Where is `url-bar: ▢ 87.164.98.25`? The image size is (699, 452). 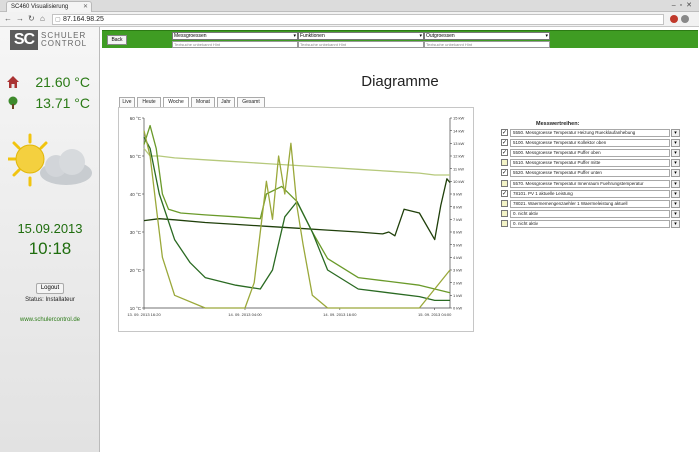 url-bar: ▢ 87.164.98.25 is located at coordinates (358, 19).